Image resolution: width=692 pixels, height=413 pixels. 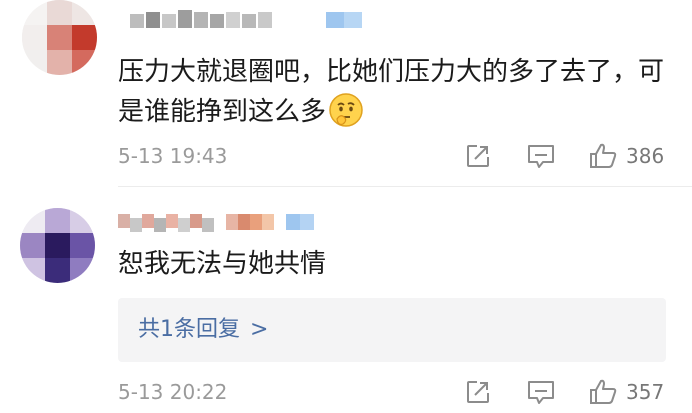 What do you see at coordinates (173, 156) in the screenshot?
I see `comment-time: 5-13 19:43` at bounding box center [173, 156].